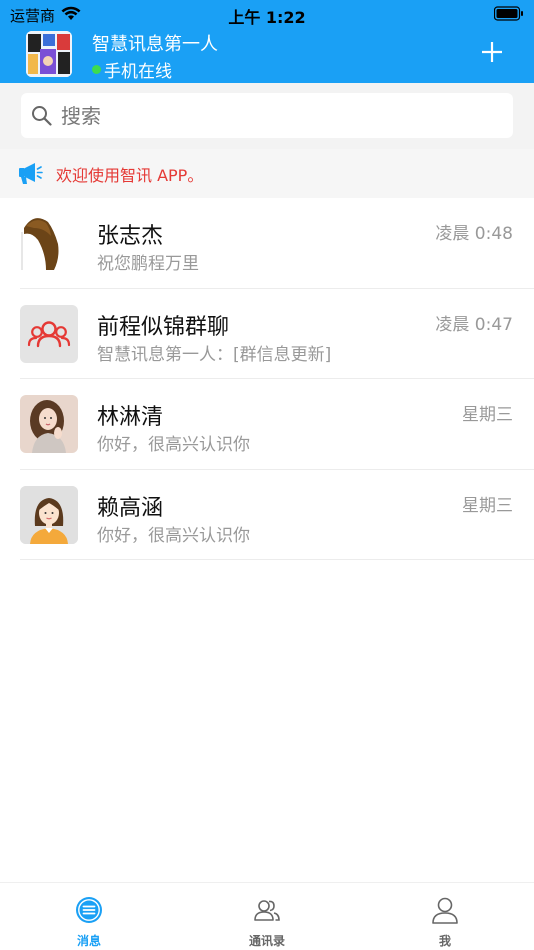 The width and height of the screenshot is (534, 950). What do you see at coordinates (267, 334) in the screenshot?
I see `conversation-item: 前程似锦群聊 智慧讯息第一人：[群信息更新] 凌晨 0:47` at bounding box center [267, 334].